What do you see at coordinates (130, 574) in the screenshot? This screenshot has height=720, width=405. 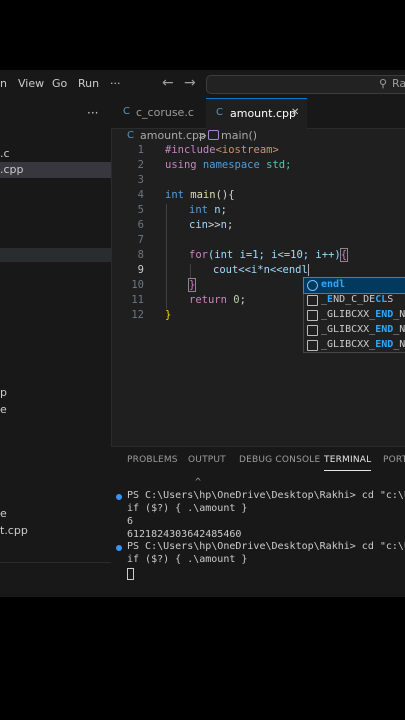 I see `terminal-cursor` at bounding box center [130, 574].